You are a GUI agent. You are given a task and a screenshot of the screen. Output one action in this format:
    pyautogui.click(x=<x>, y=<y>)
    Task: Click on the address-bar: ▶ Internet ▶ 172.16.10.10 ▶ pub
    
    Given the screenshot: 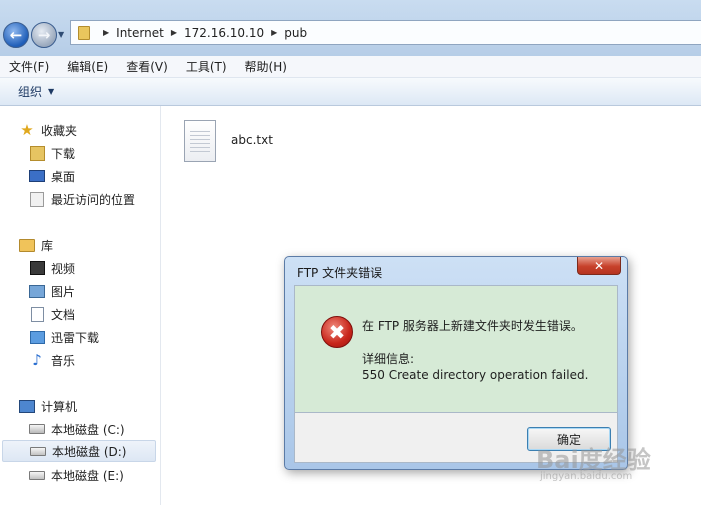 What is the action you would take?
    pyautogui.click(x=385, y=32)
    